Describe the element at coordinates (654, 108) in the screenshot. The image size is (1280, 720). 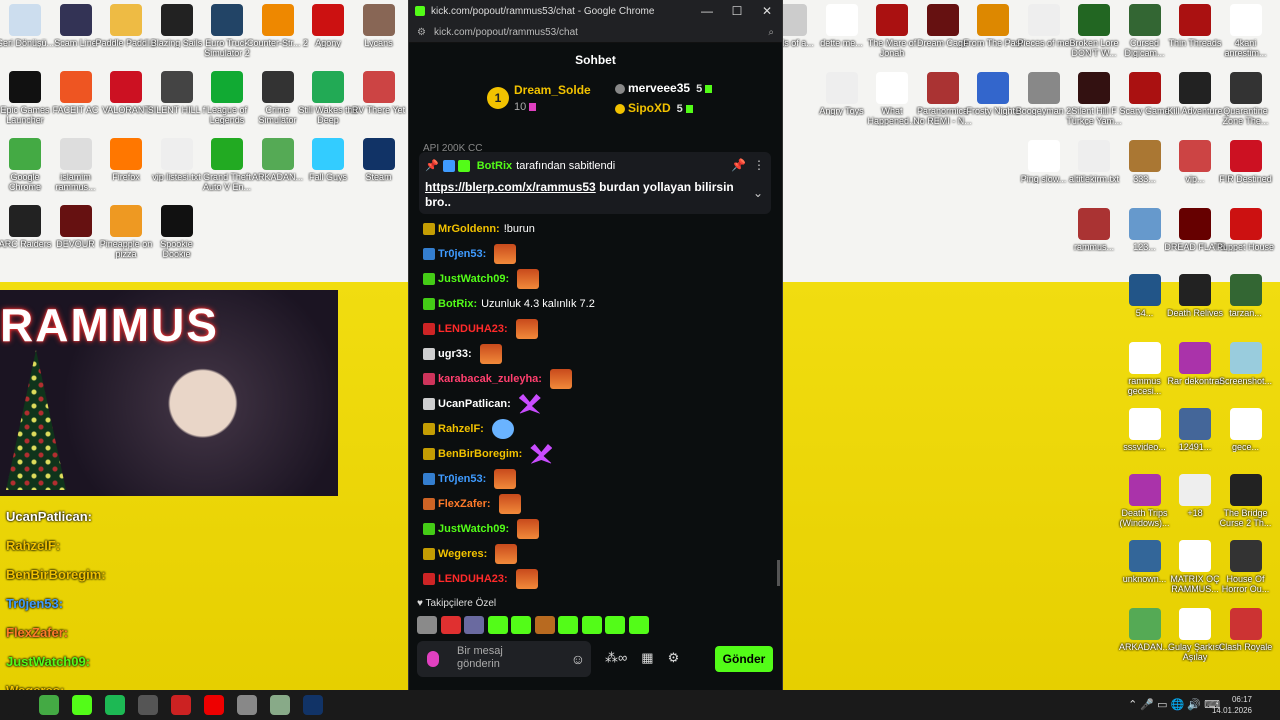
I see `gifter-third-row: SipoXD 5` at that location.